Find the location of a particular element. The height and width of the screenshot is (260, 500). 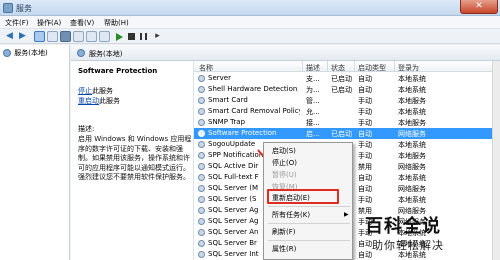

pause-service-icon is located at coordinates (143, 36).